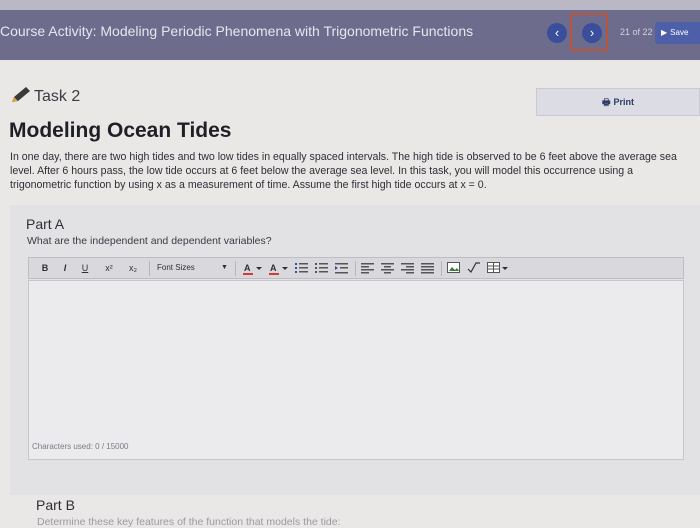  Describe the element at coordinates (109, 268) in the screenshot. I see `superscript-button: x²` at that location.